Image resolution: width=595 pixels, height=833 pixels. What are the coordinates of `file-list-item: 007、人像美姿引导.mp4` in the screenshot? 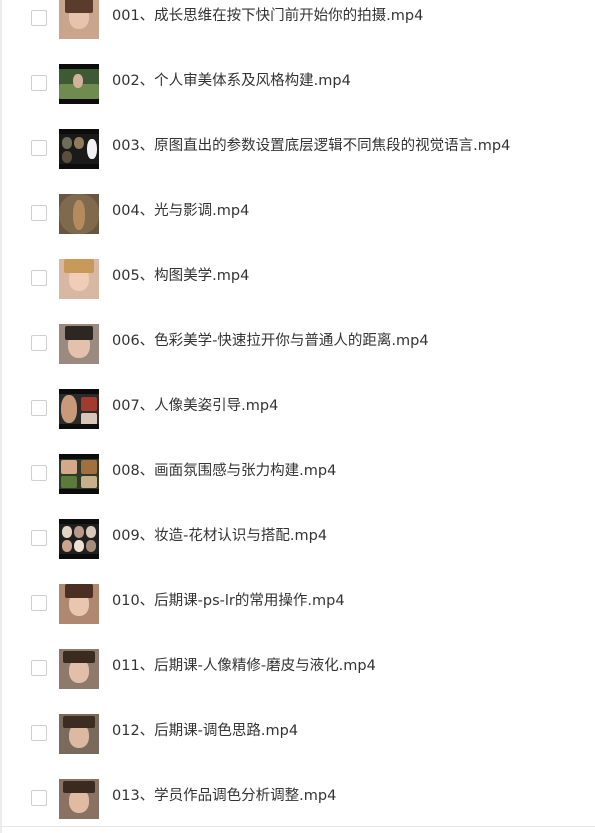 It's located at (297, 410).